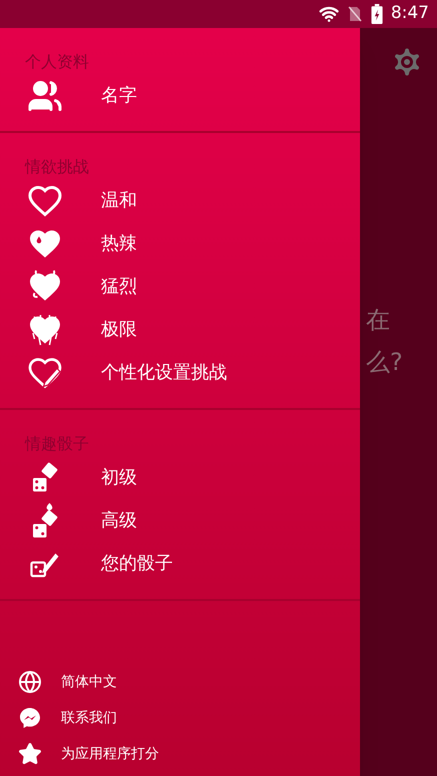  Describe the element at coordinates (376, 14) in the screenshot. I see `battery-icon` at that location.